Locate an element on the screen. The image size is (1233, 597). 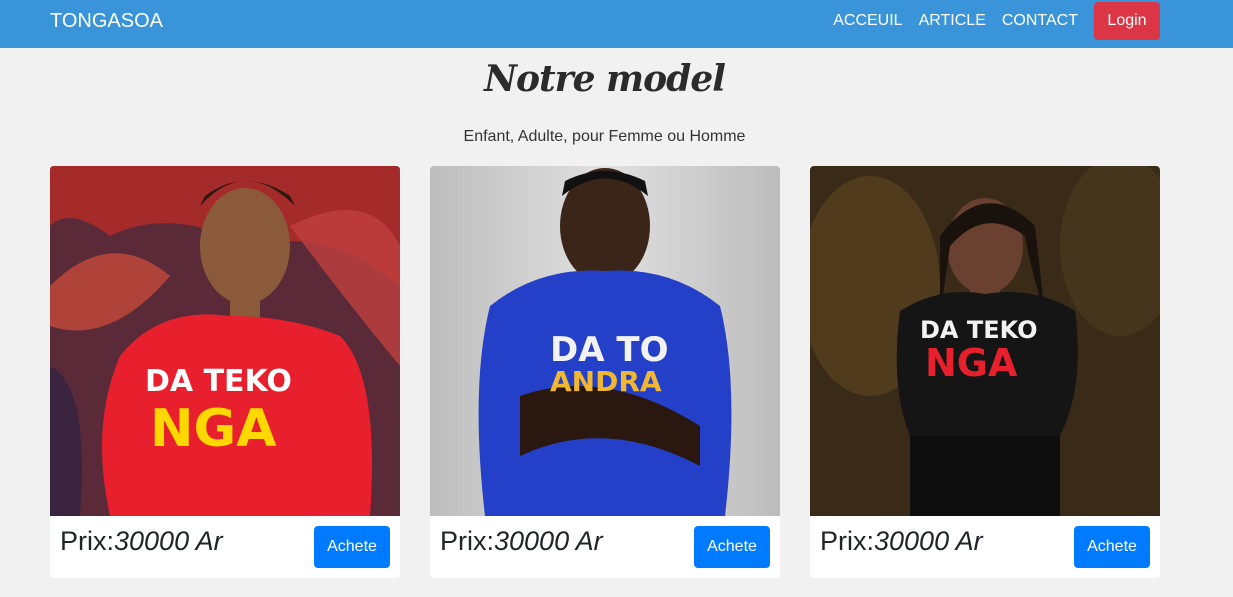
nav-link-acceuil: ACCEUIL is located at coordinates (867, 21).